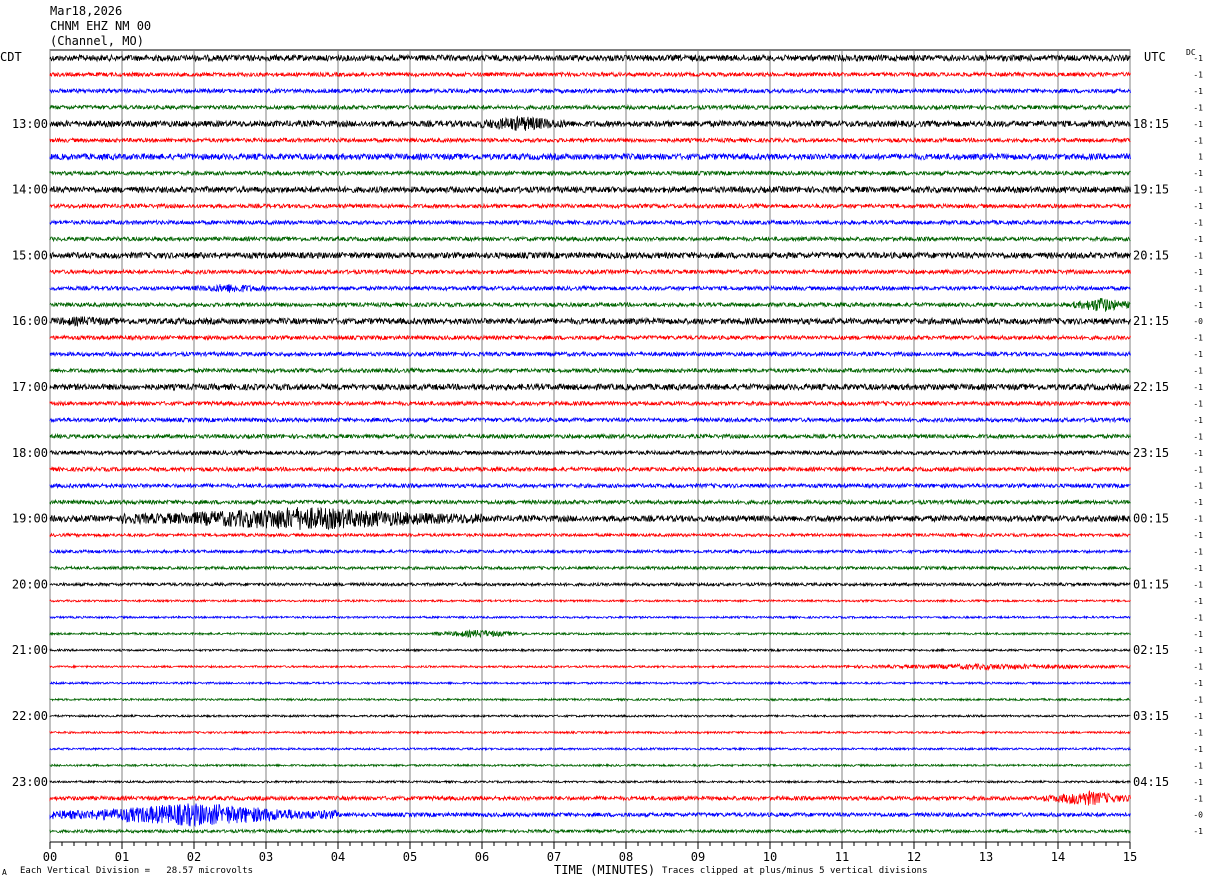  I want to click on left-hour-label: 21:00, so click(30, 650).